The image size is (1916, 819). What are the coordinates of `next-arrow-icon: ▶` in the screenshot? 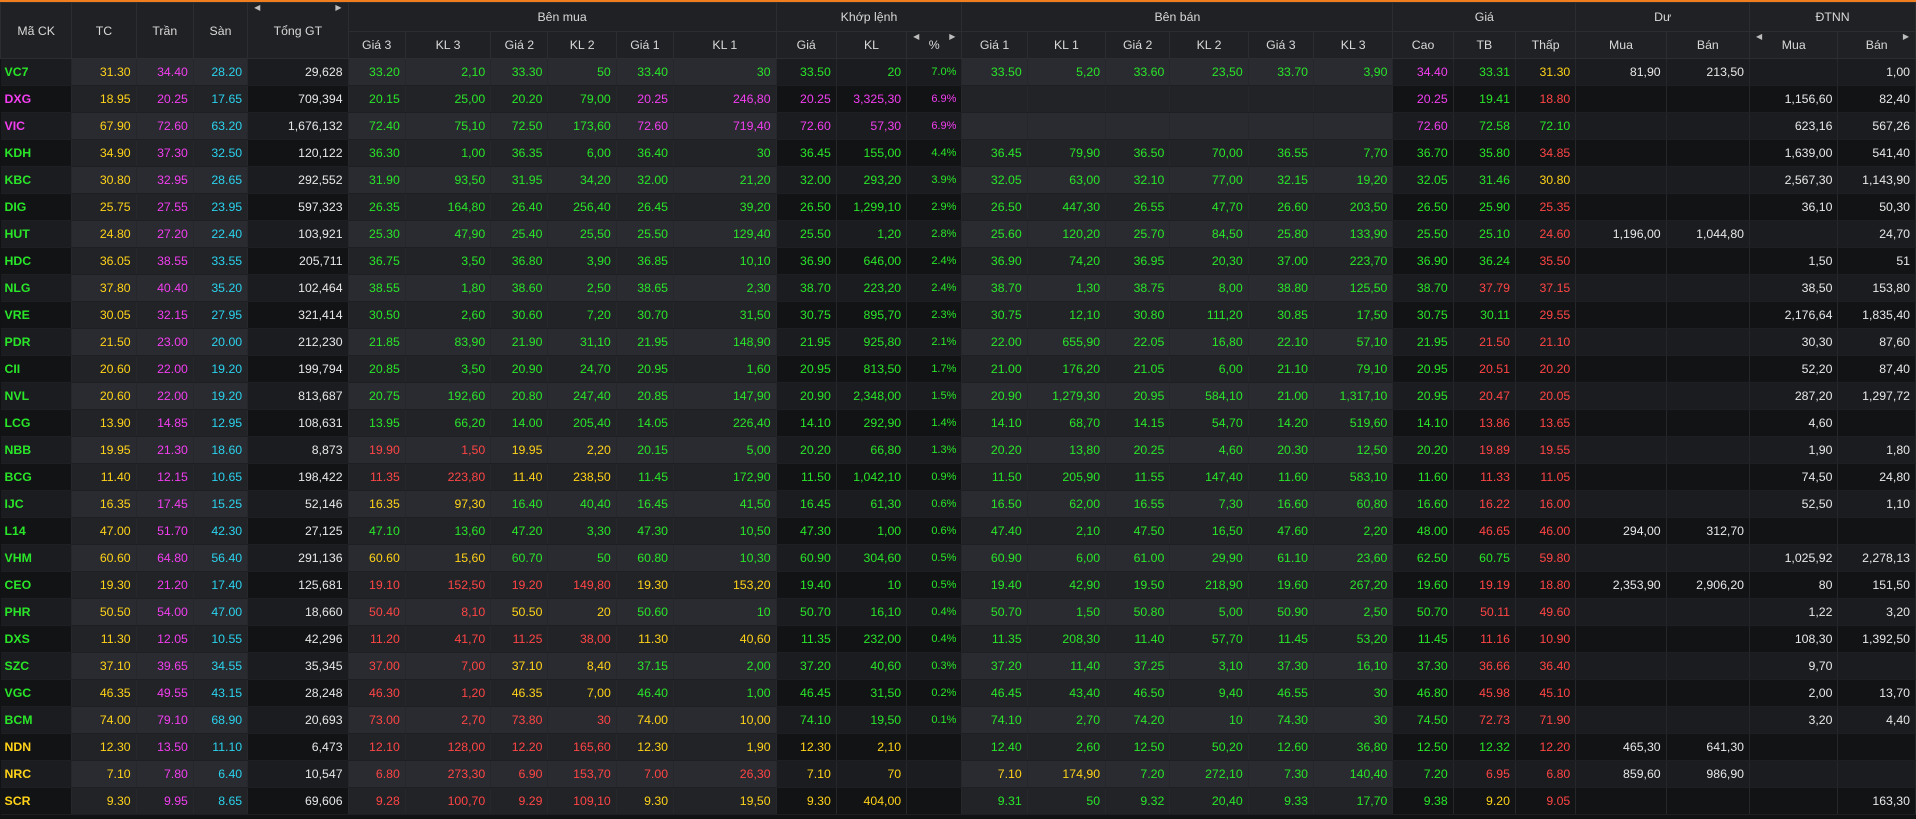 It's located at (952, 37).